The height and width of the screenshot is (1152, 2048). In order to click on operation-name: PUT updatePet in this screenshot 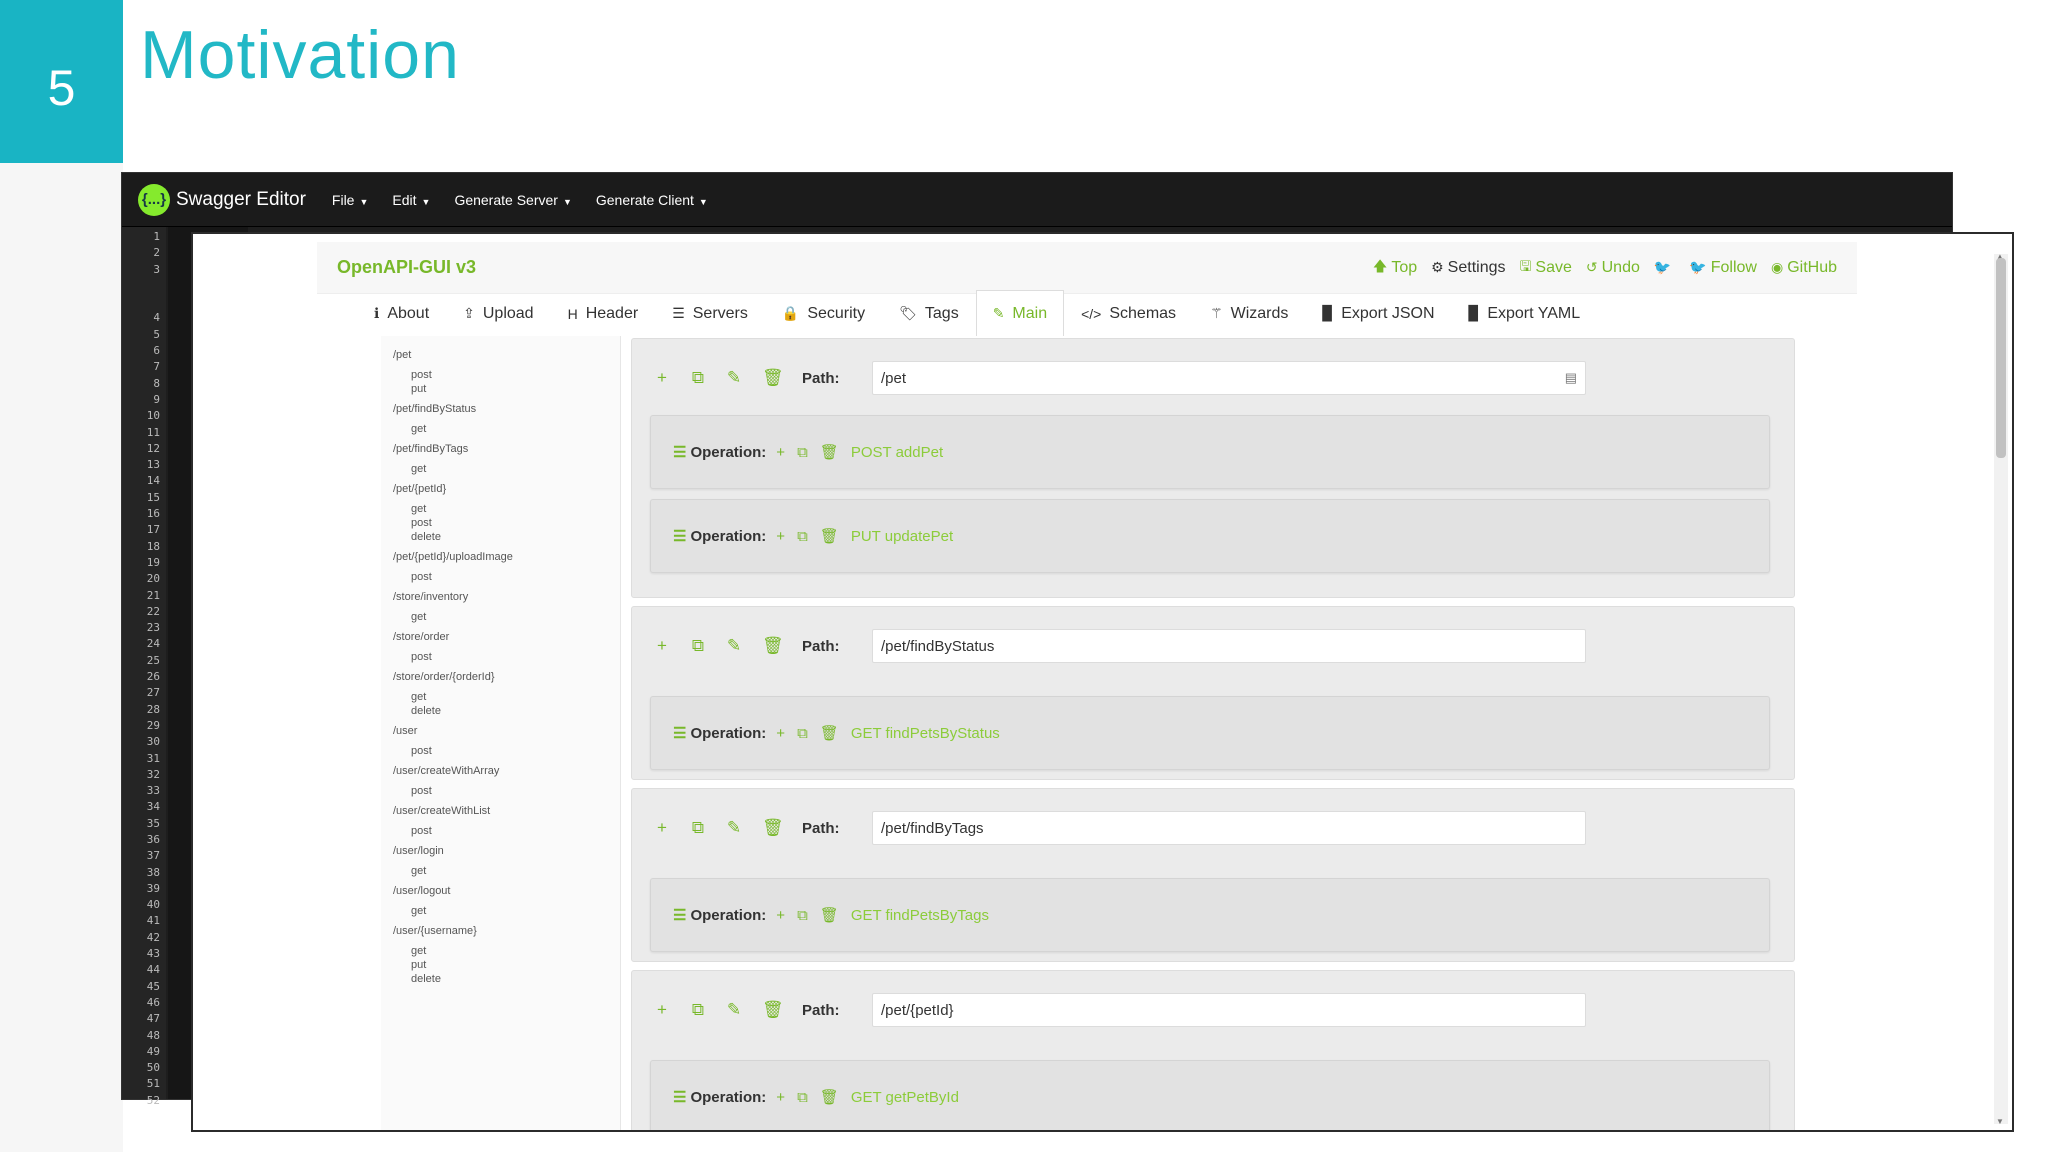, I will do `click(902, 536)`.